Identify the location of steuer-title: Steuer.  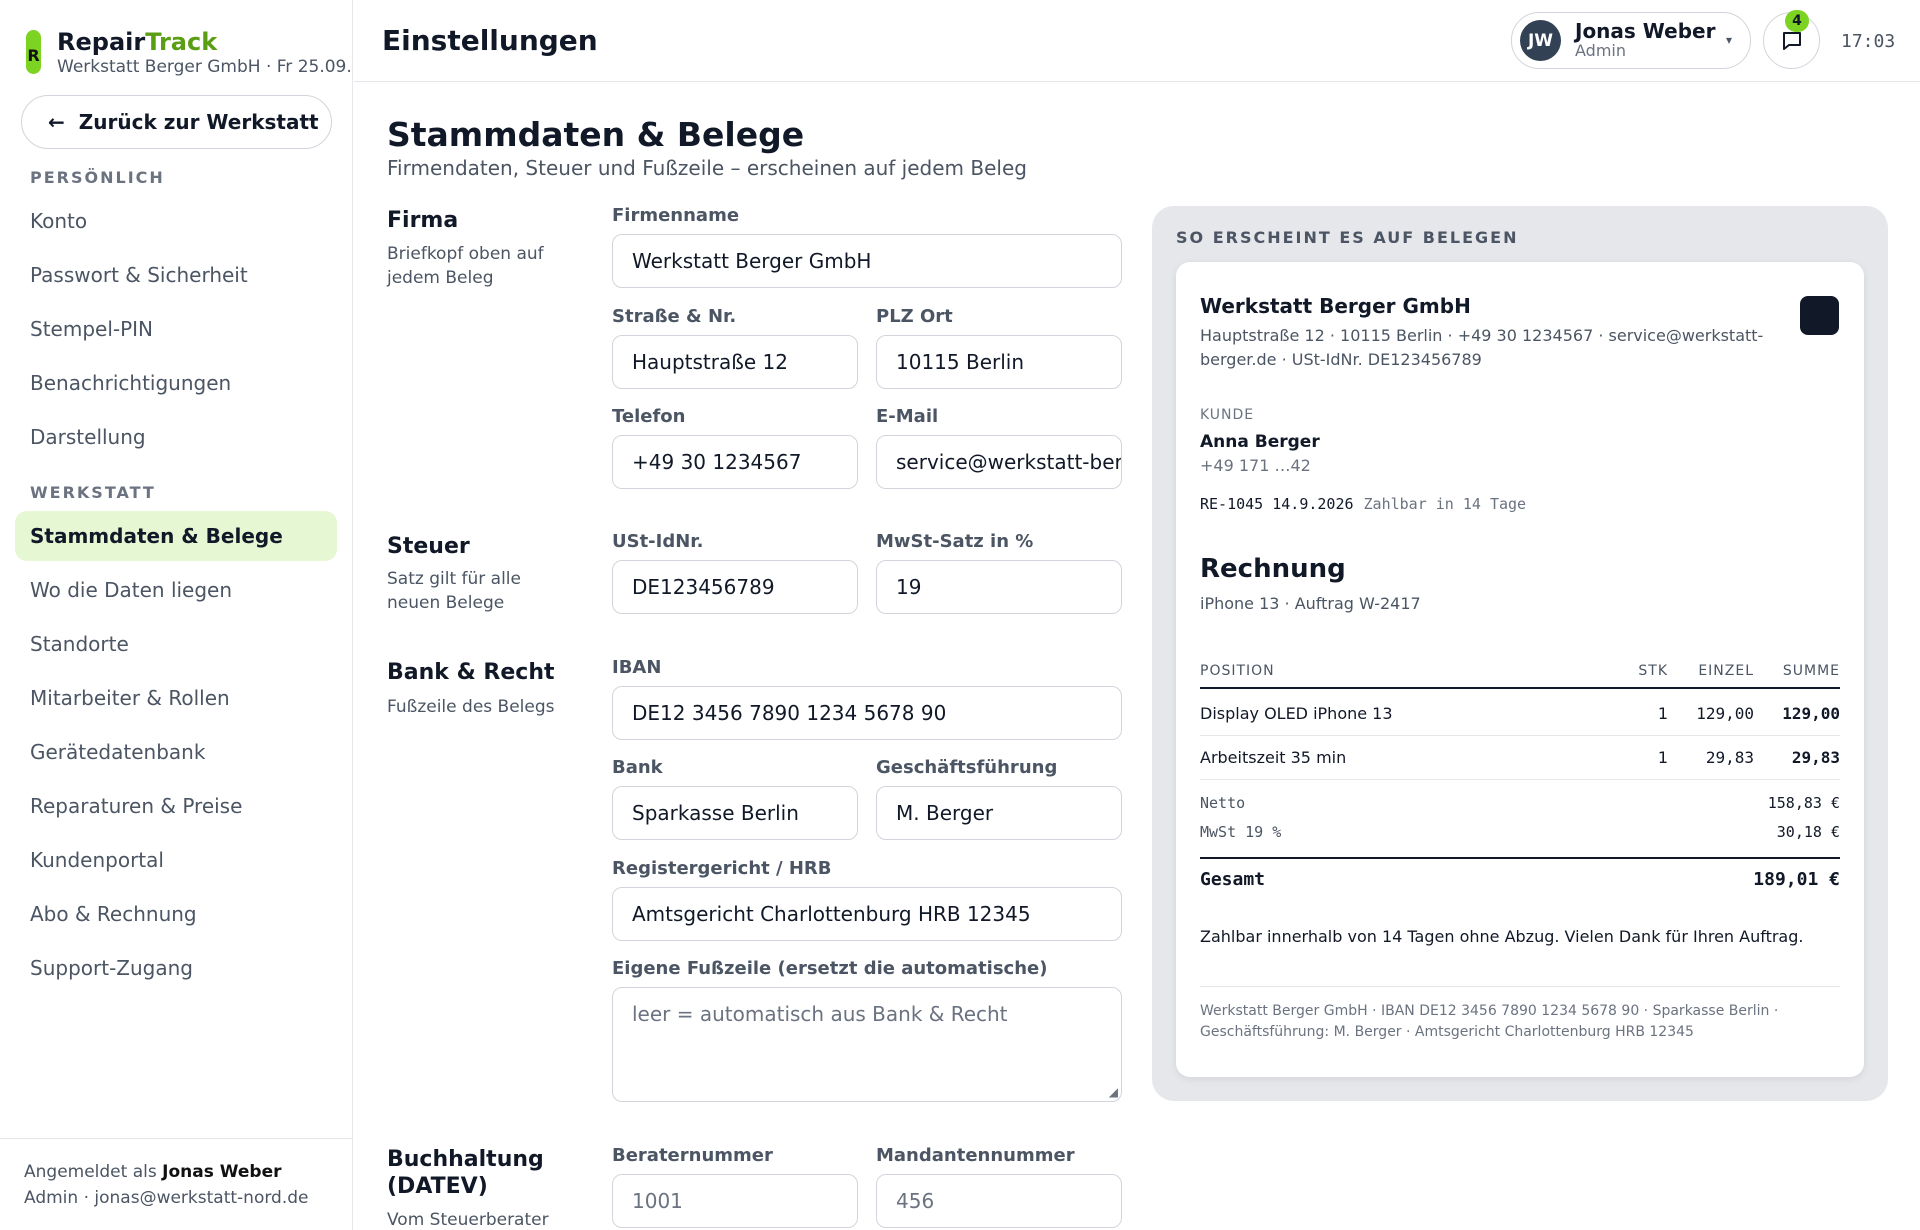
(428, 546).